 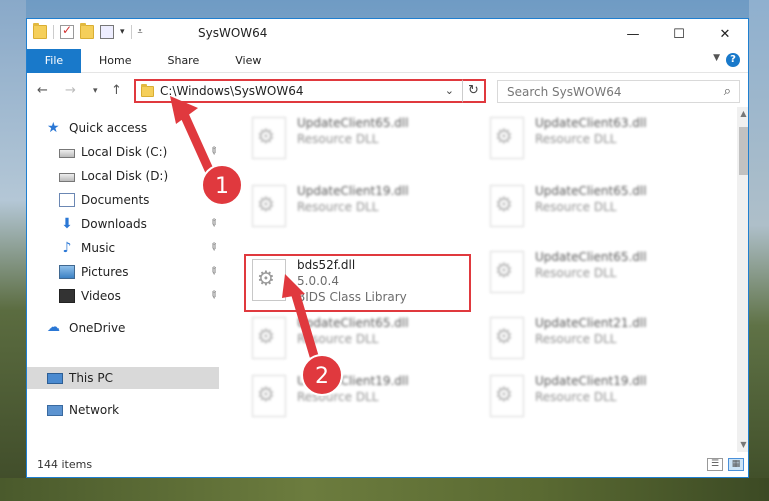 What do you see at coordinates (733, 60) in the screenshot?
I see `help-icon: ?` at bounding box center [733, 60].